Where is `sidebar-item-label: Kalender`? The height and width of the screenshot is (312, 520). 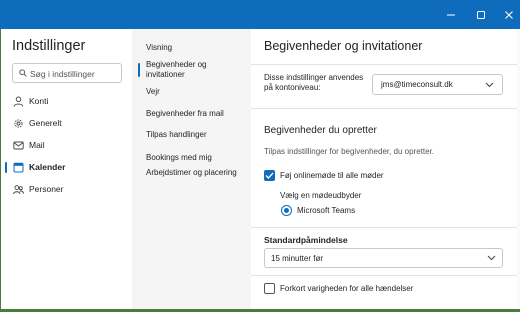
sidebar-item-label: Kalender is located at coordinates (47, 167).